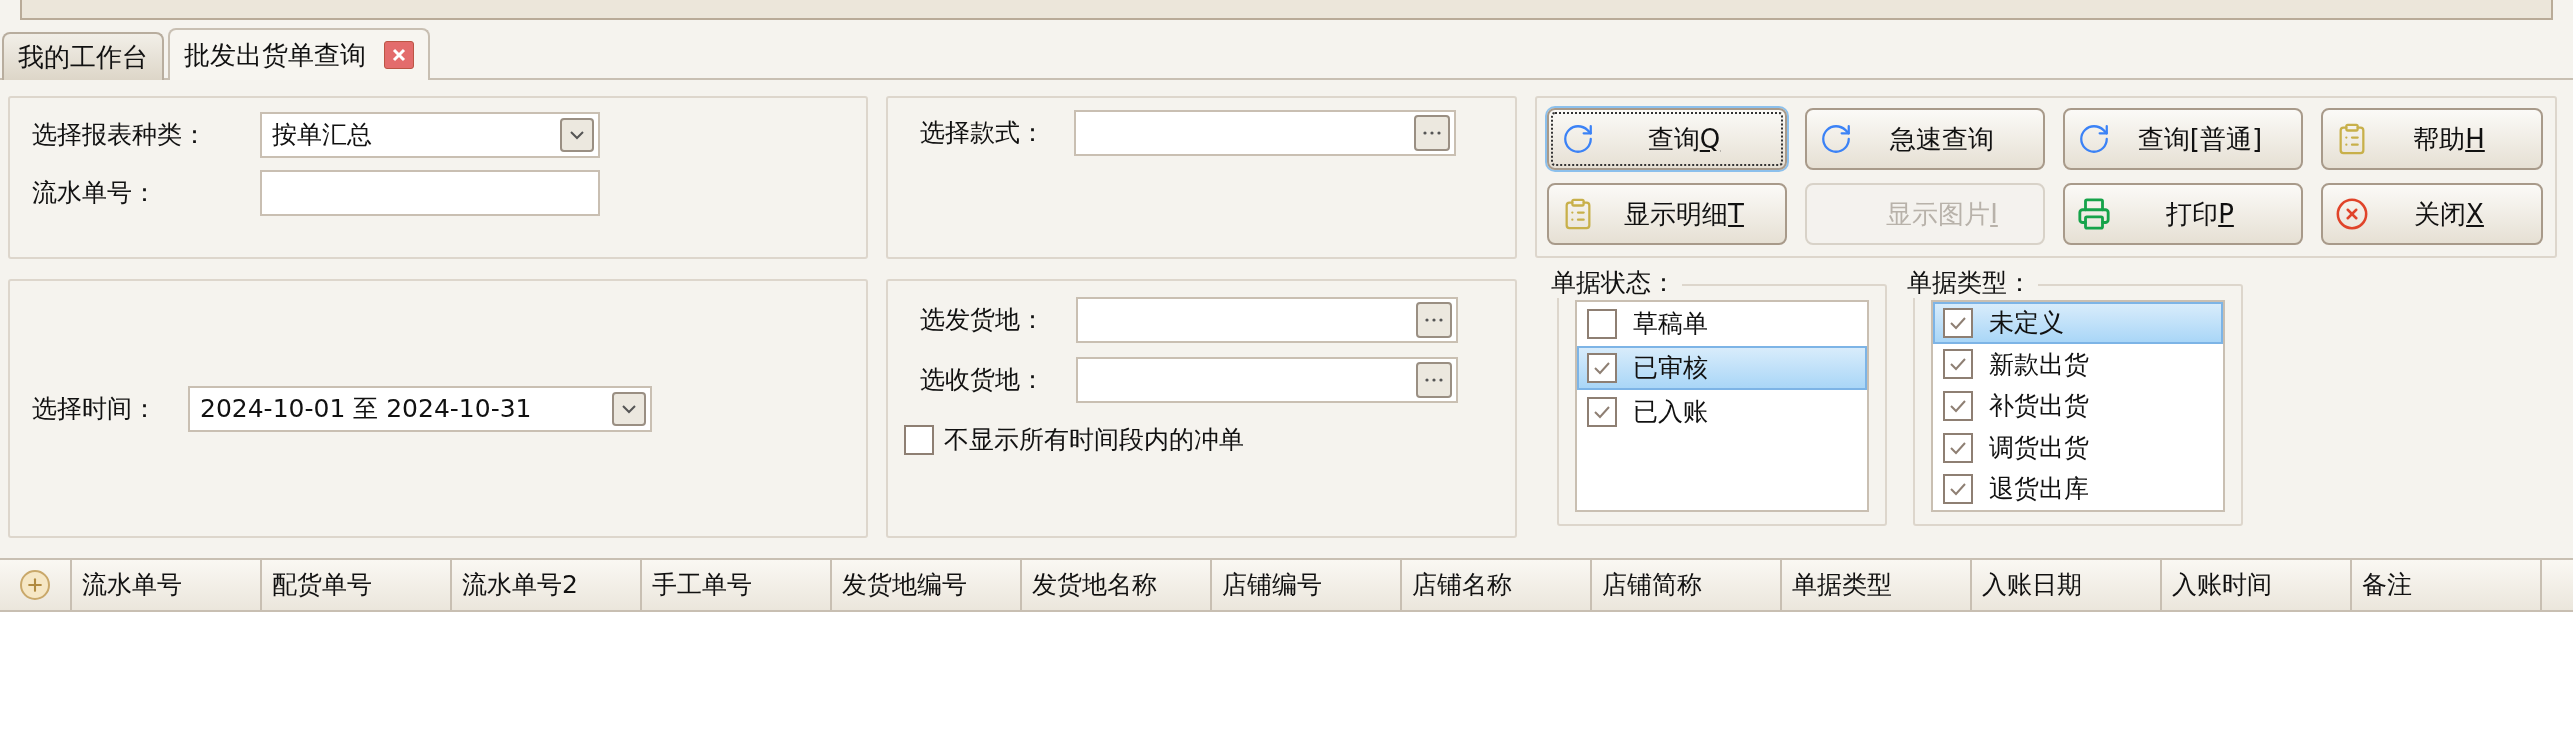 The height and width of the screenshot is (737, 2573). I want to click on item-label: 未定义, so click(2026, 323).